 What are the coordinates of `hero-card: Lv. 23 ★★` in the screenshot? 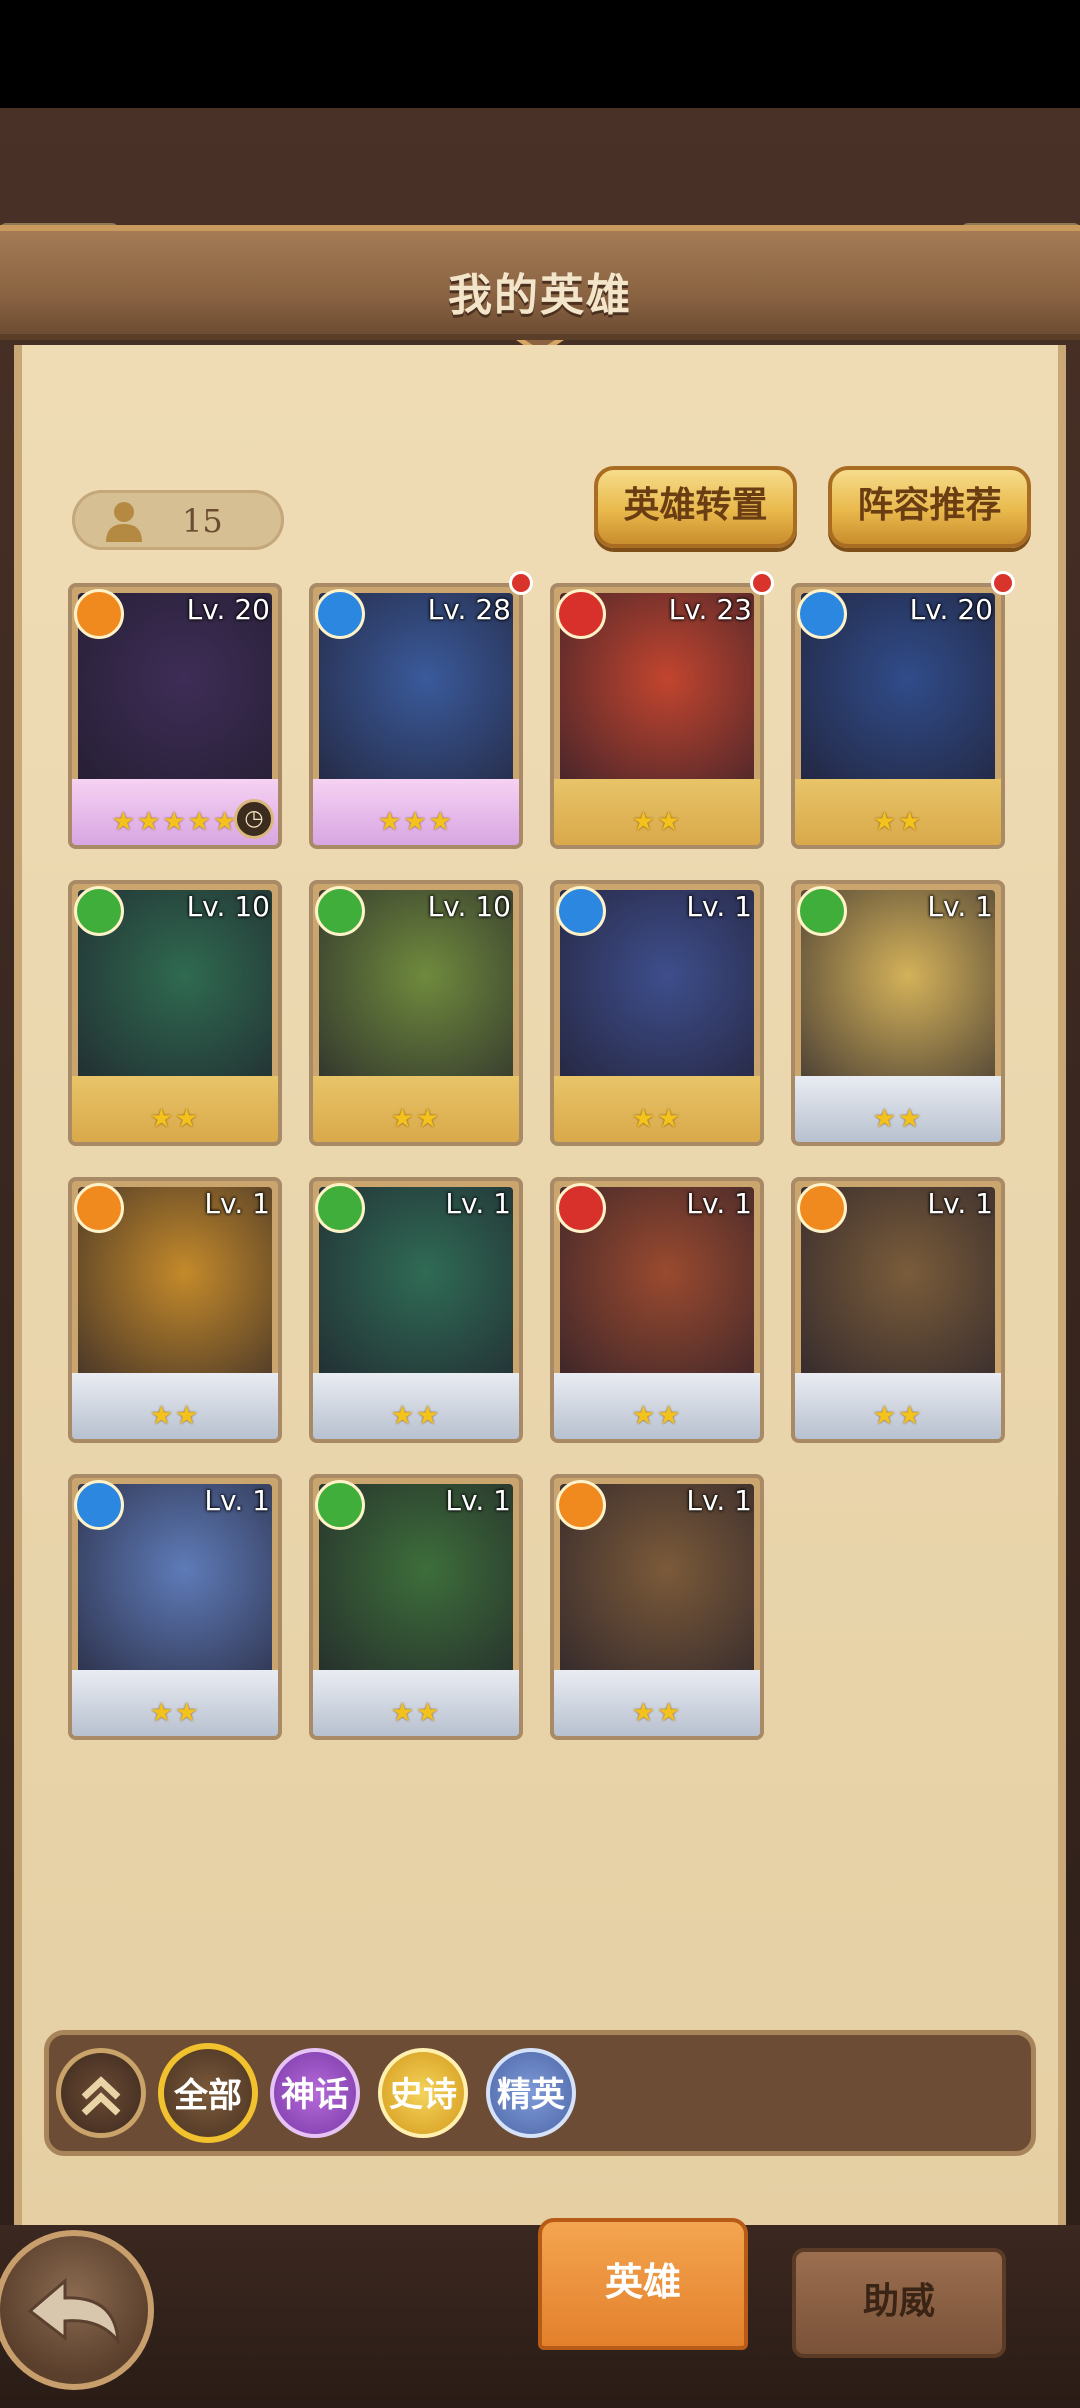 It's located at (657, 716).